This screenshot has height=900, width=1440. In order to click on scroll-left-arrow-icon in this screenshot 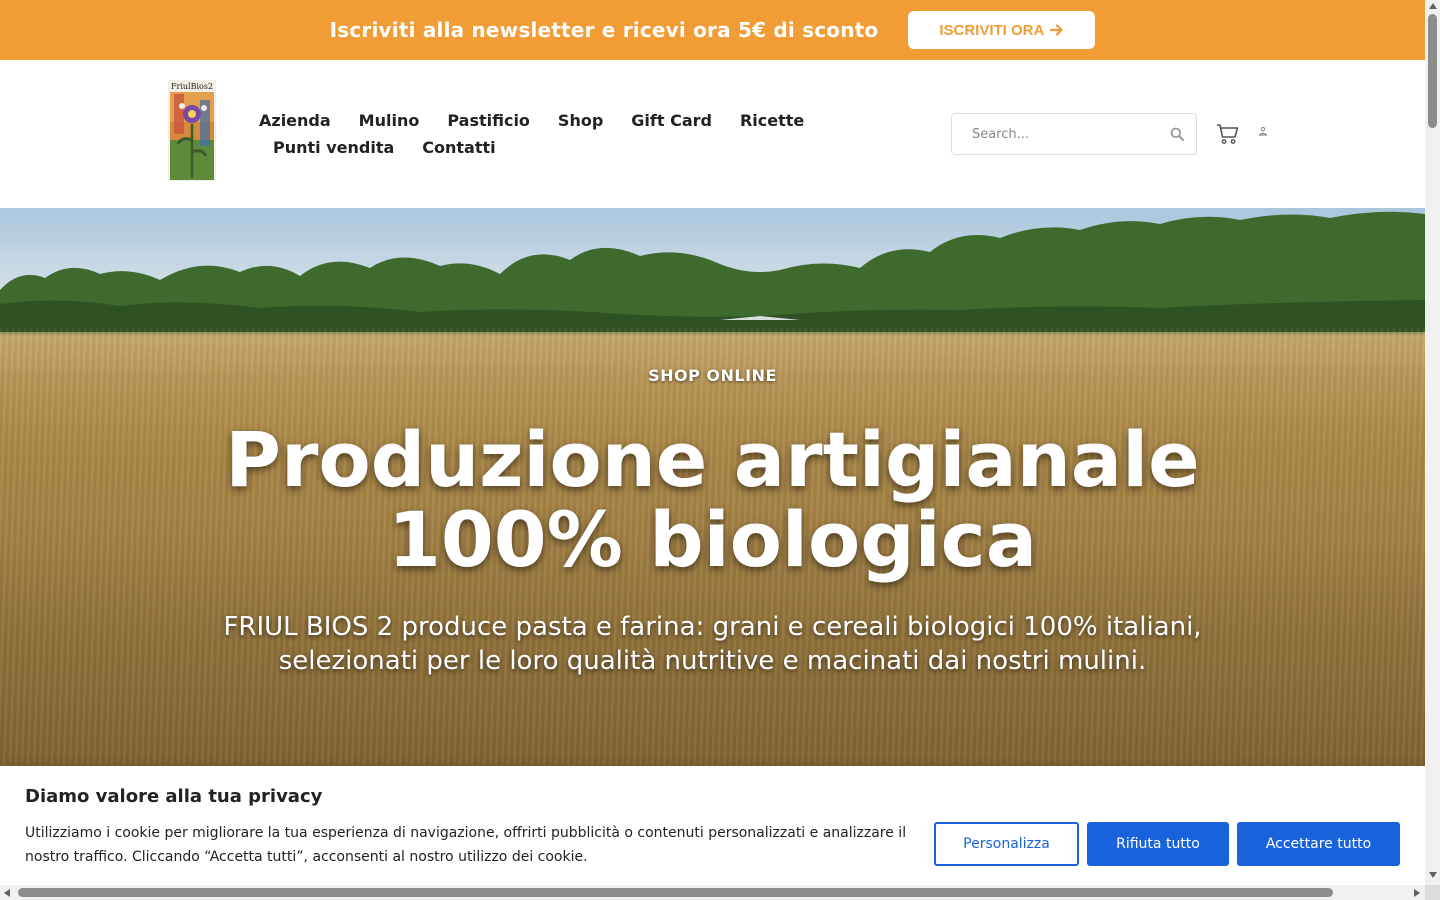, I will do `click(7, 893)`.